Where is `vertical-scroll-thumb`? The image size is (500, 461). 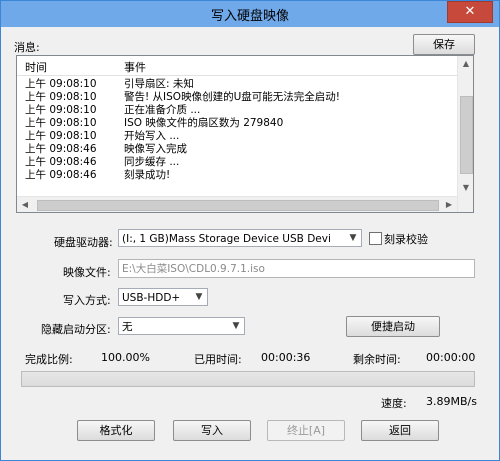 vertical-scroll-thumb is located at coordinates (466, 135).